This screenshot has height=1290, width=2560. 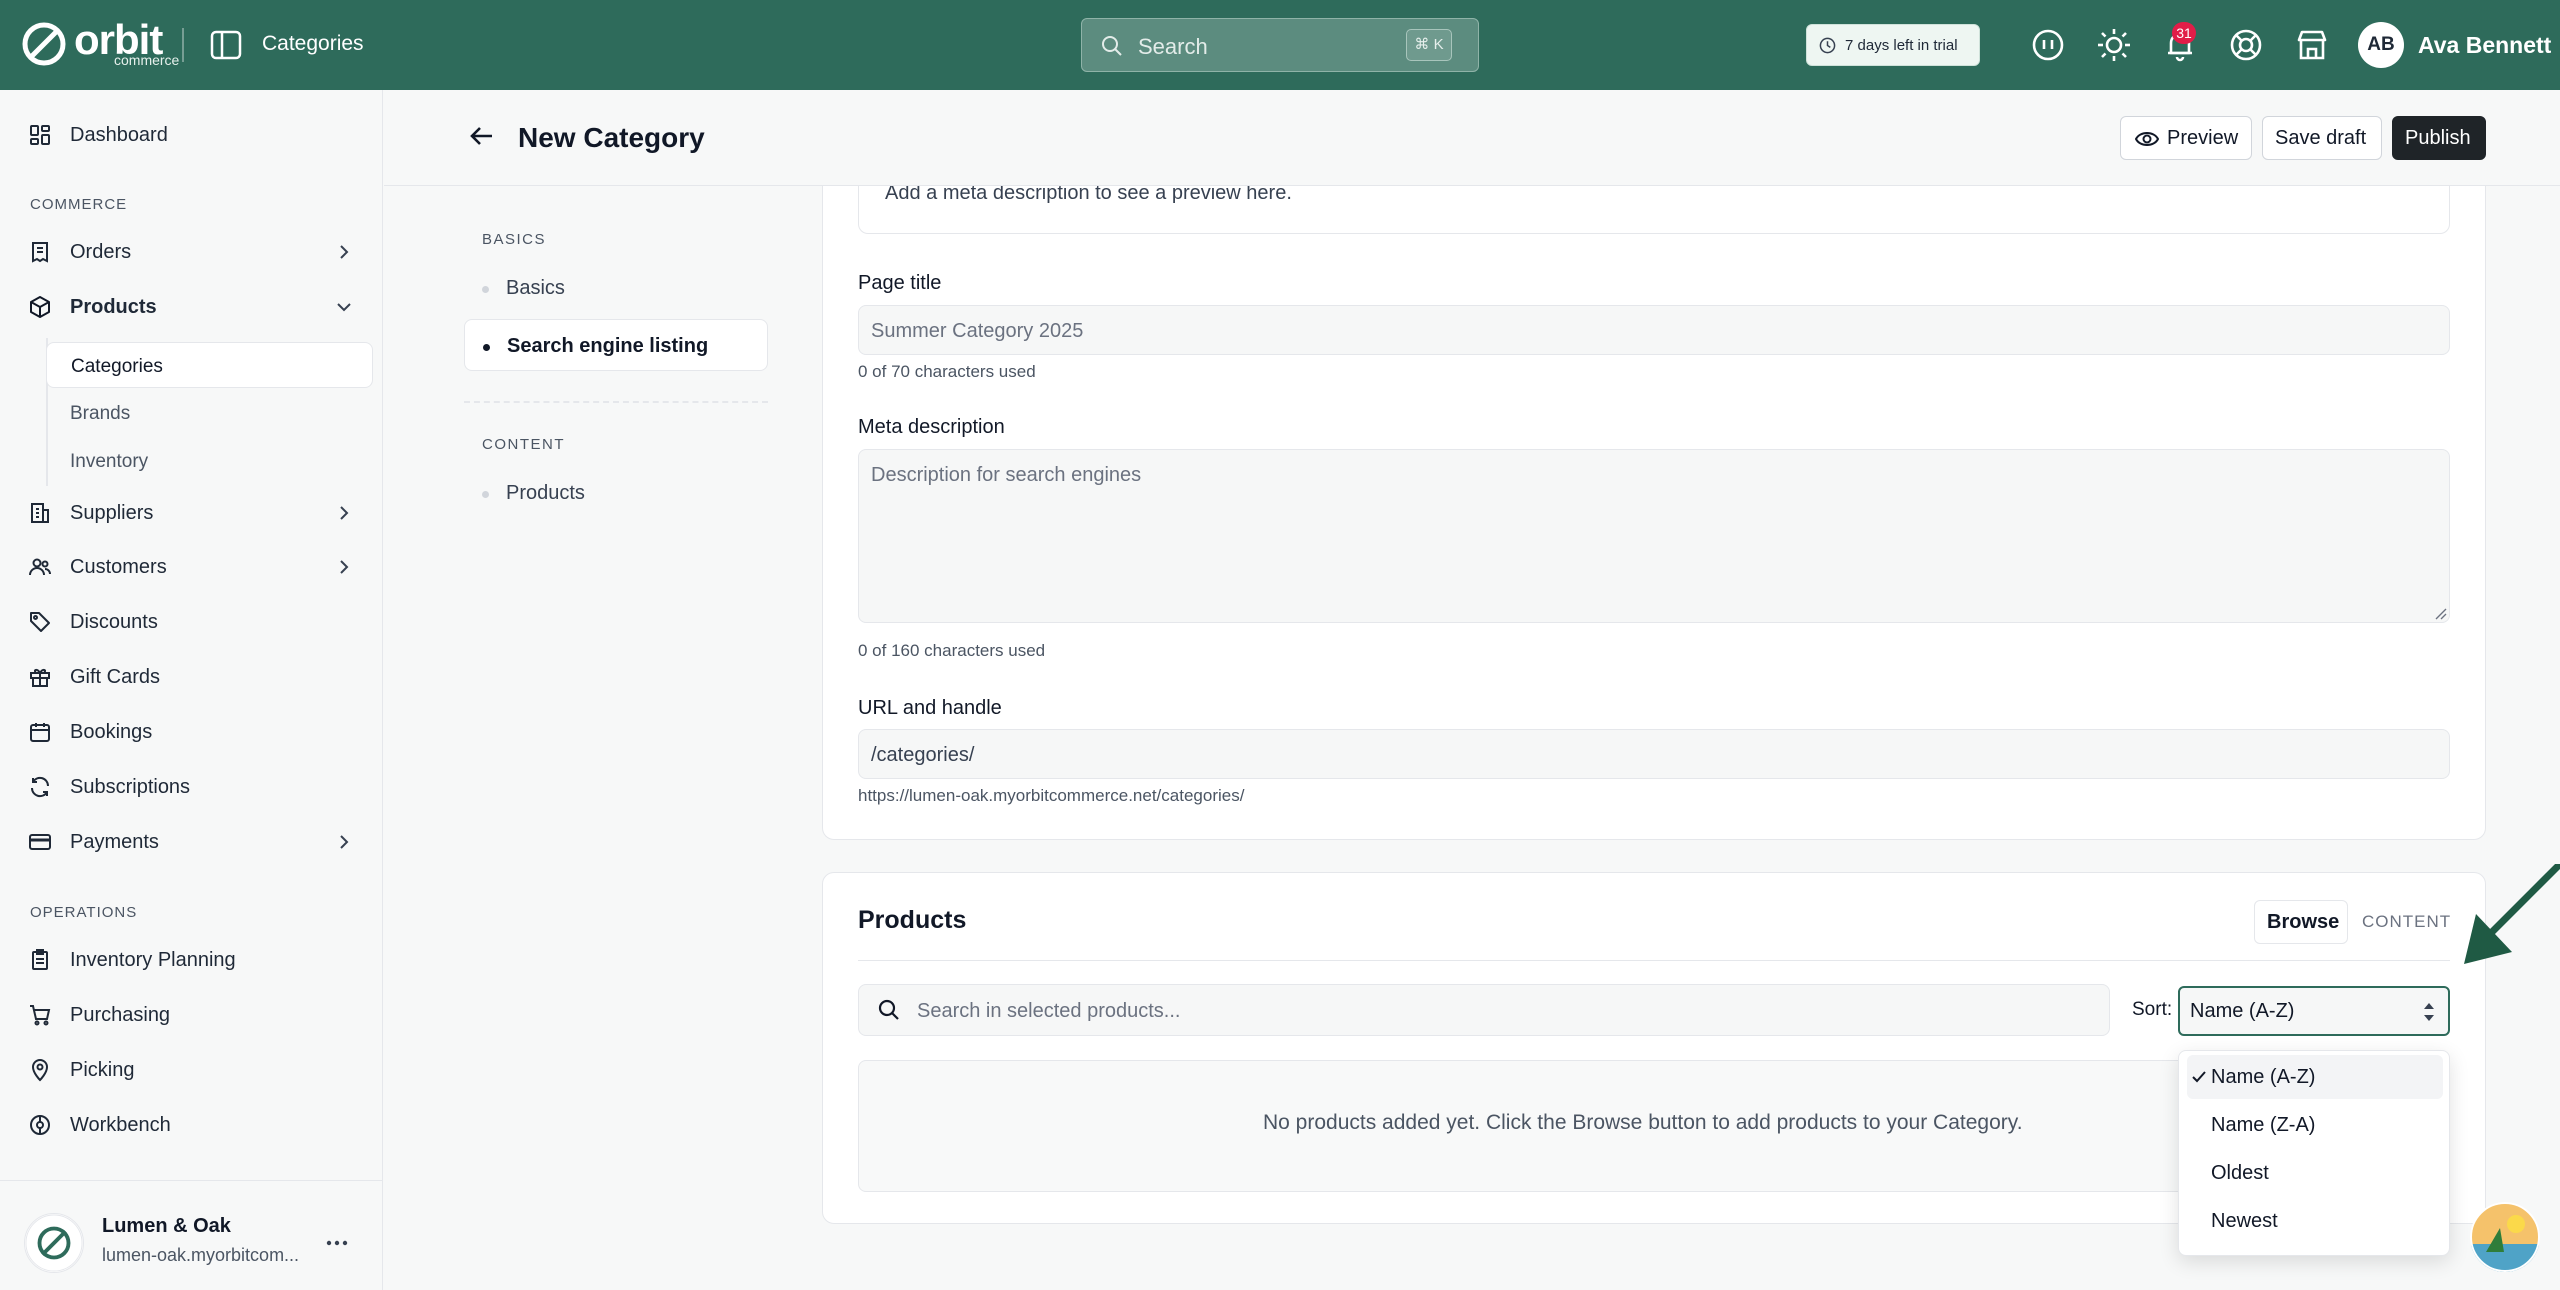 What do you see at coordinates (196, 252) in the screenshot?
I see `sidebar-item-orders: Orders` at bounding box center [196, 252].